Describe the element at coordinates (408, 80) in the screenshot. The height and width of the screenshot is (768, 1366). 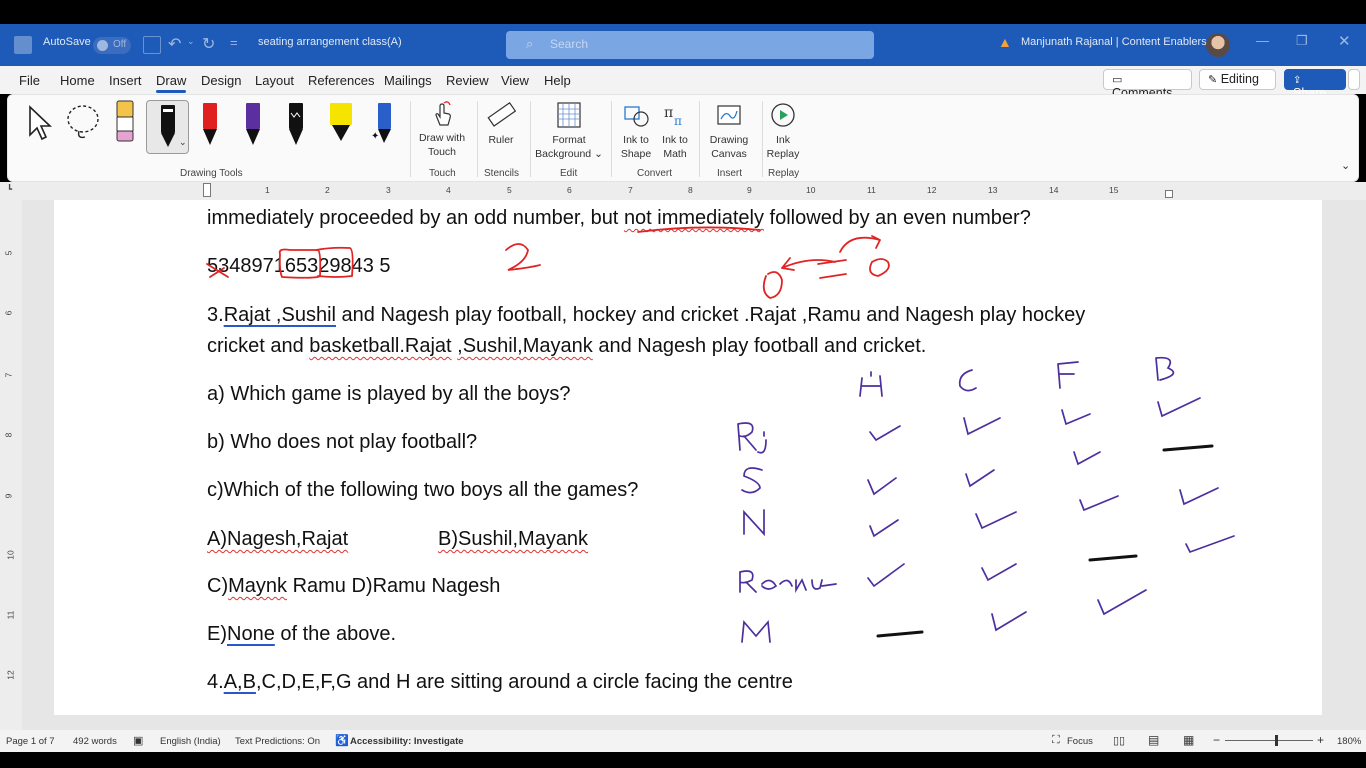
I see `tab-mailings: Mailings` at that location.